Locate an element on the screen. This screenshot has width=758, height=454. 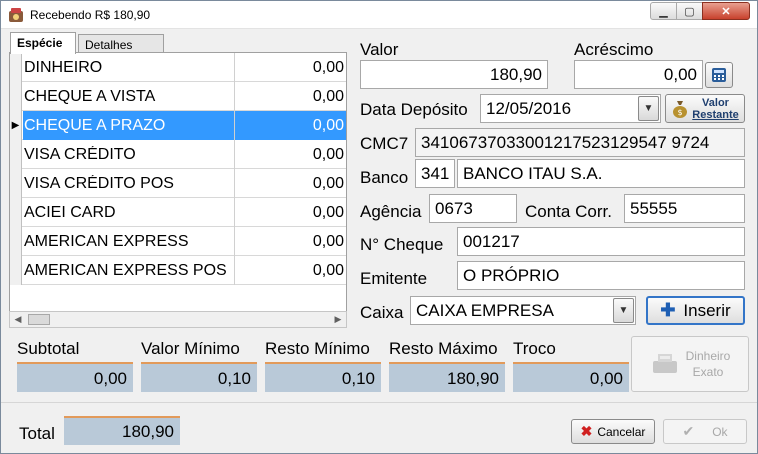
inserir-label: Inserir is located at coordinates (707, 310).